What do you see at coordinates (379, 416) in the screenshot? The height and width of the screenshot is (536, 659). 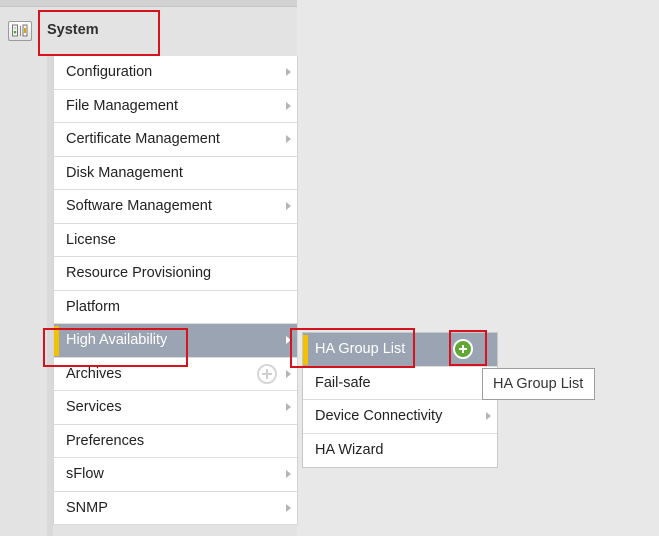 I see `submenu-item-label: Device Connectivity` at bounding box center [379, 416].